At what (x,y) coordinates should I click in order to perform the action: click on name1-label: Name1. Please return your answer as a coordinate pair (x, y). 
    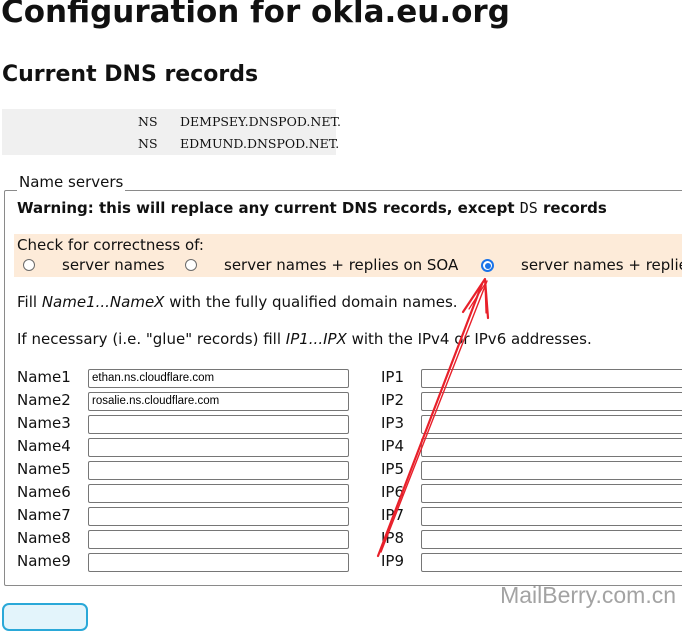
    Looking at the image, I should click on (44, 377).